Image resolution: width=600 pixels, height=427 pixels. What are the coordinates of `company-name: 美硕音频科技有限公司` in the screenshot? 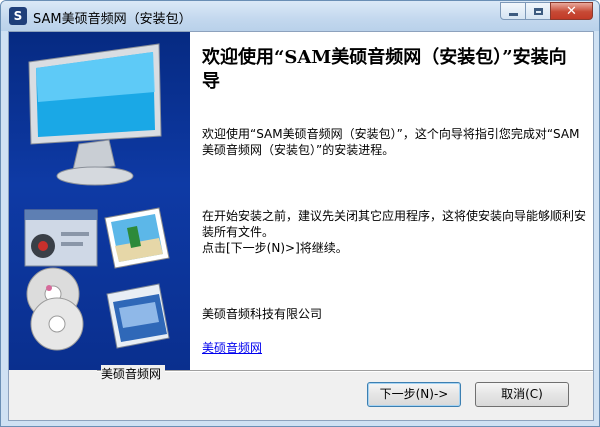 It's located at (262, 314).